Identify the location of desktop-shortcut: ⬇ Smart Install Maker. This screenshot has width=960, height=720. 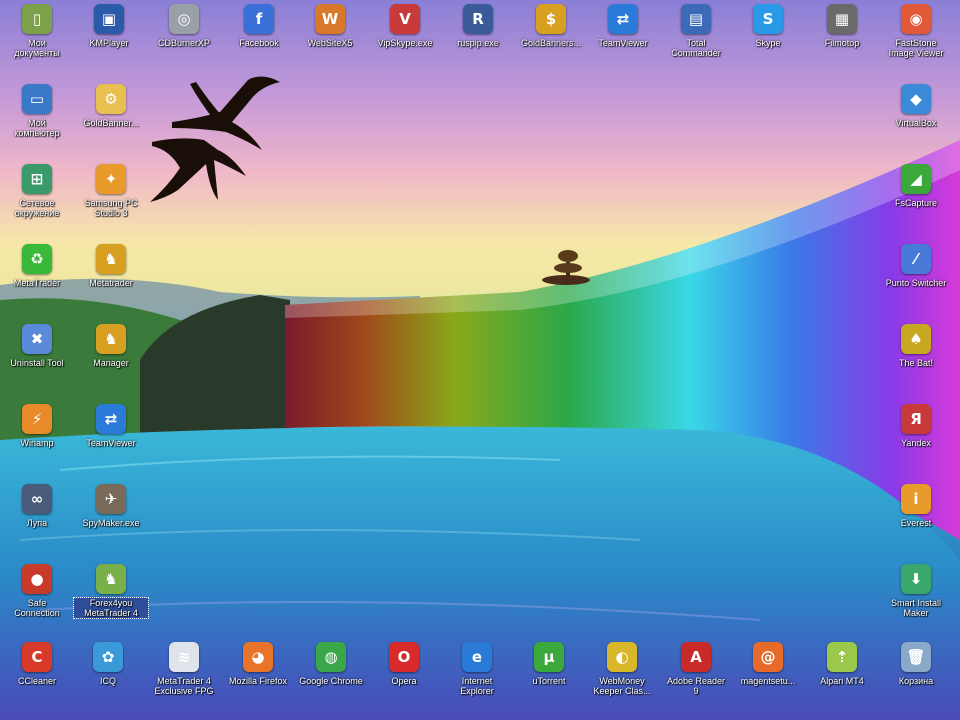
(916, 600).